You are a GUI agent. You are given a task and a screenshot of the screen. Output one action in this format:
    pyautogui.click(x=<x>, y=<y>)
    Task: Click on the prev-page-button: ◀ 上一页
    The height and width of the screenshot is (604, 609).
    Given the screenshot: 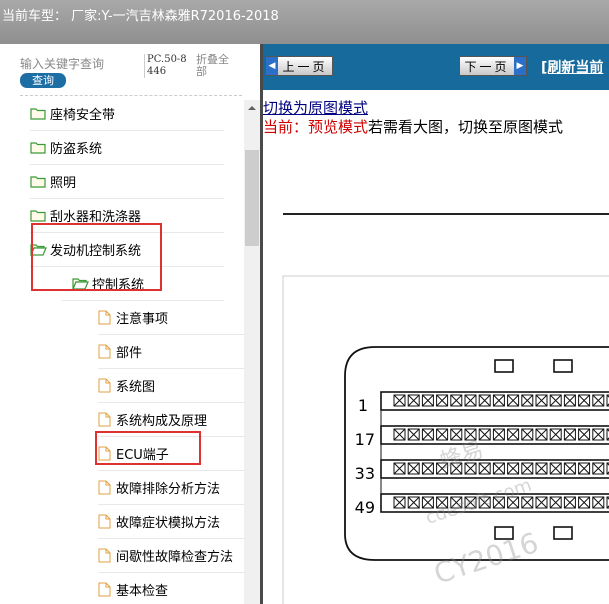 What is the action you would take?
    pyautogui.click(x=299, y=66)
    